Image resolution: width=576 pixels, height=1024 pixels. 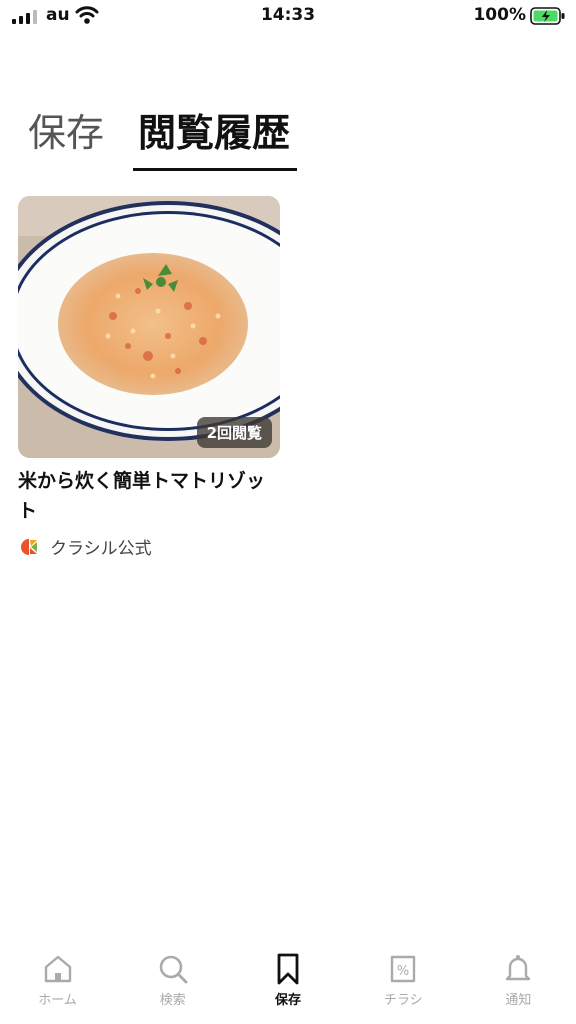 I want to click on status-bar: au 14:33 100%, so click(x=288, y=16).